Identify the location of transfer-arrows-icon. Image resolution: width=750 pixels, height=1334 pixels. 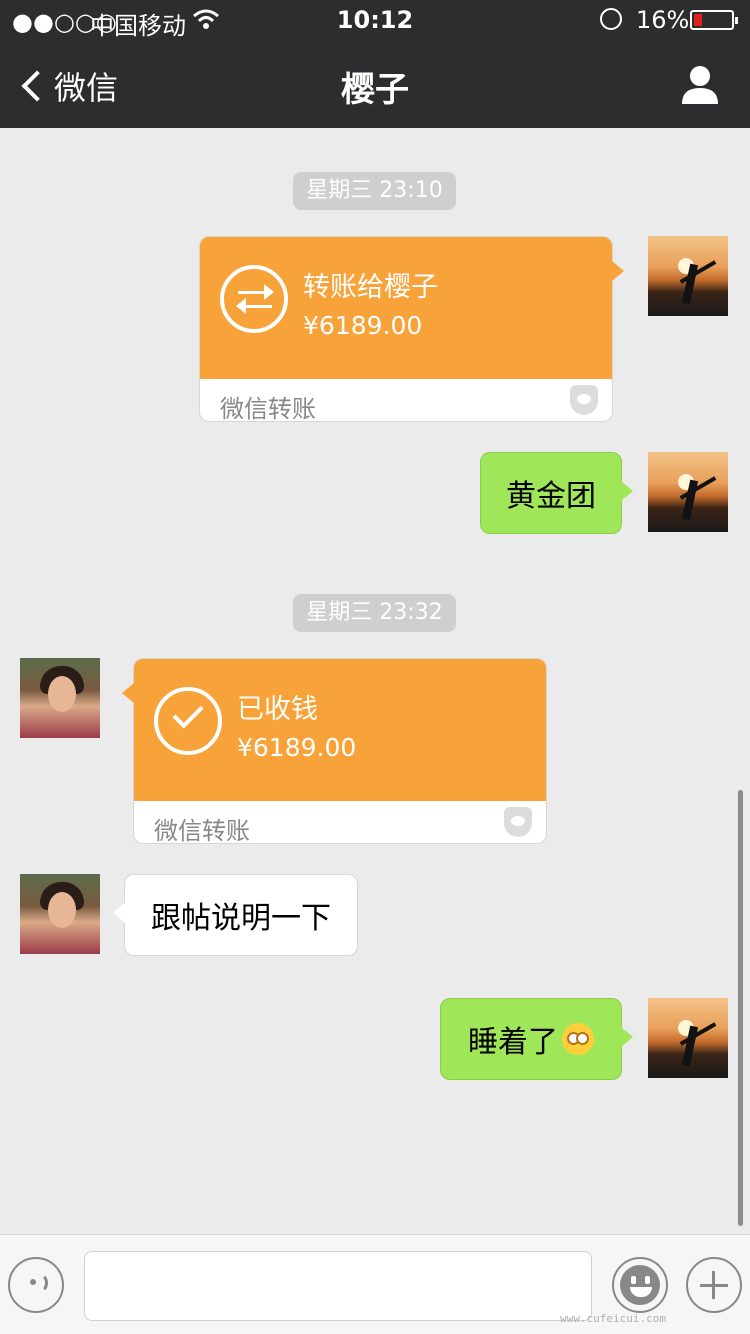
(254, 299).